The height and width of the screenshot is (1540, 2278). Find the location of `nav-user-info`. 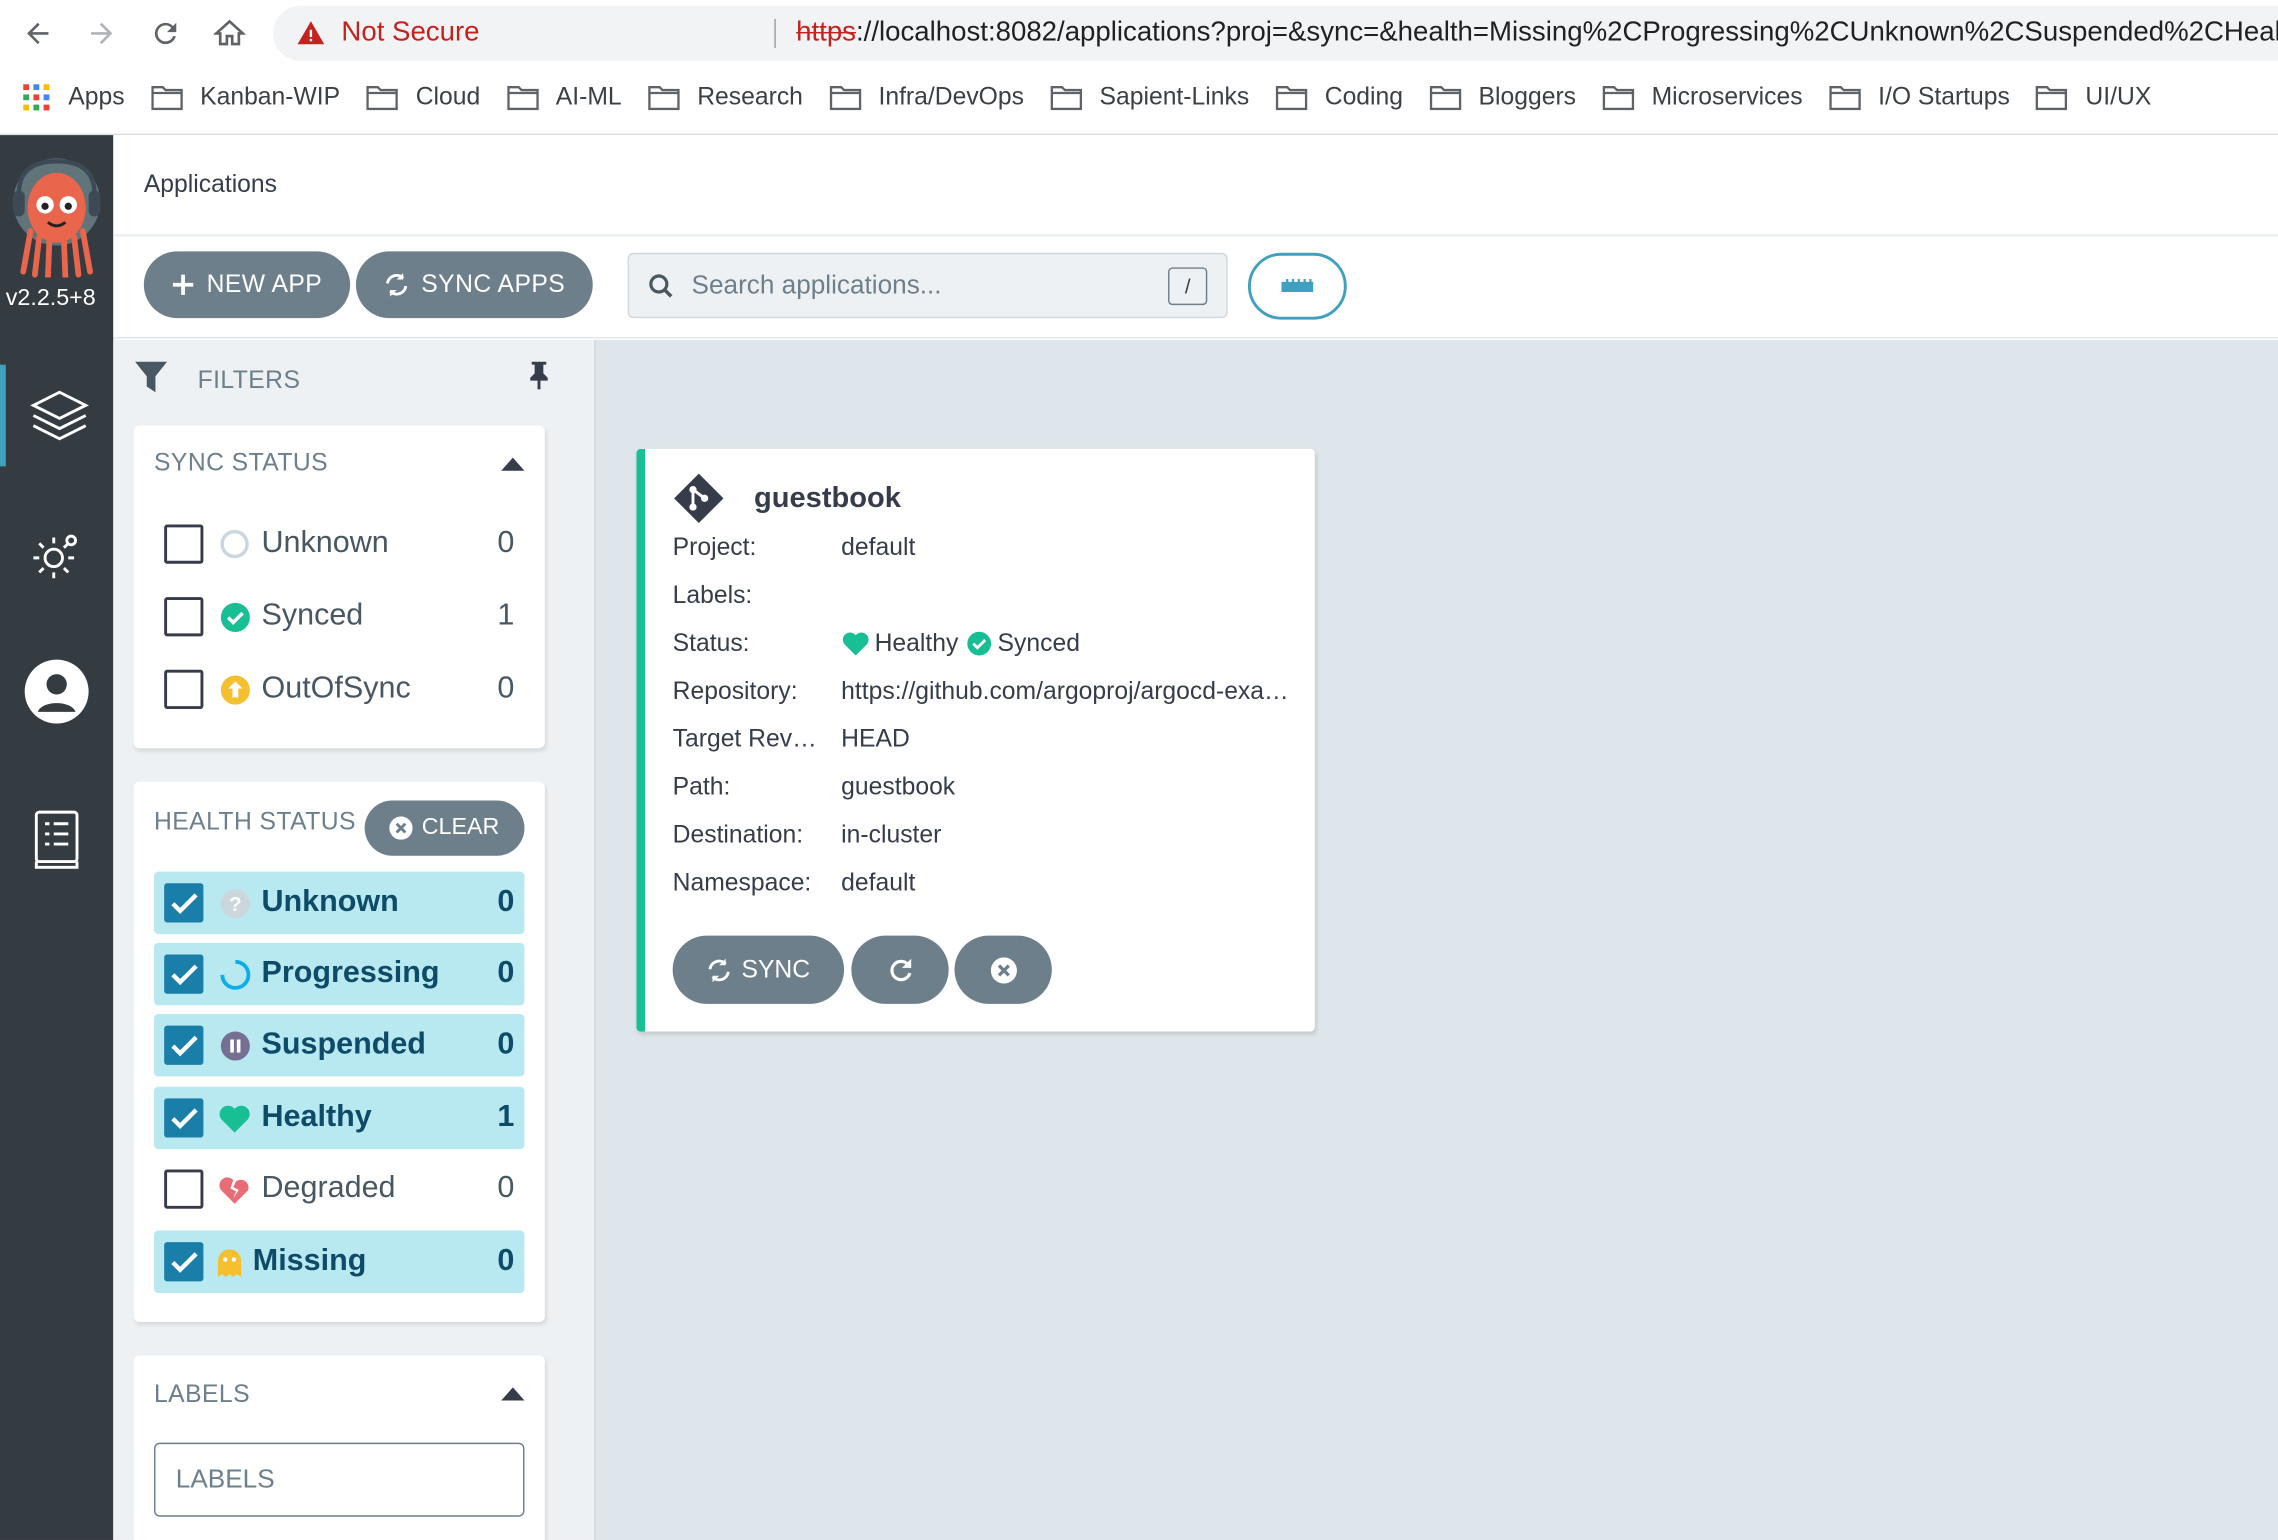

nav-user-info is located at coordinates (56, 692).